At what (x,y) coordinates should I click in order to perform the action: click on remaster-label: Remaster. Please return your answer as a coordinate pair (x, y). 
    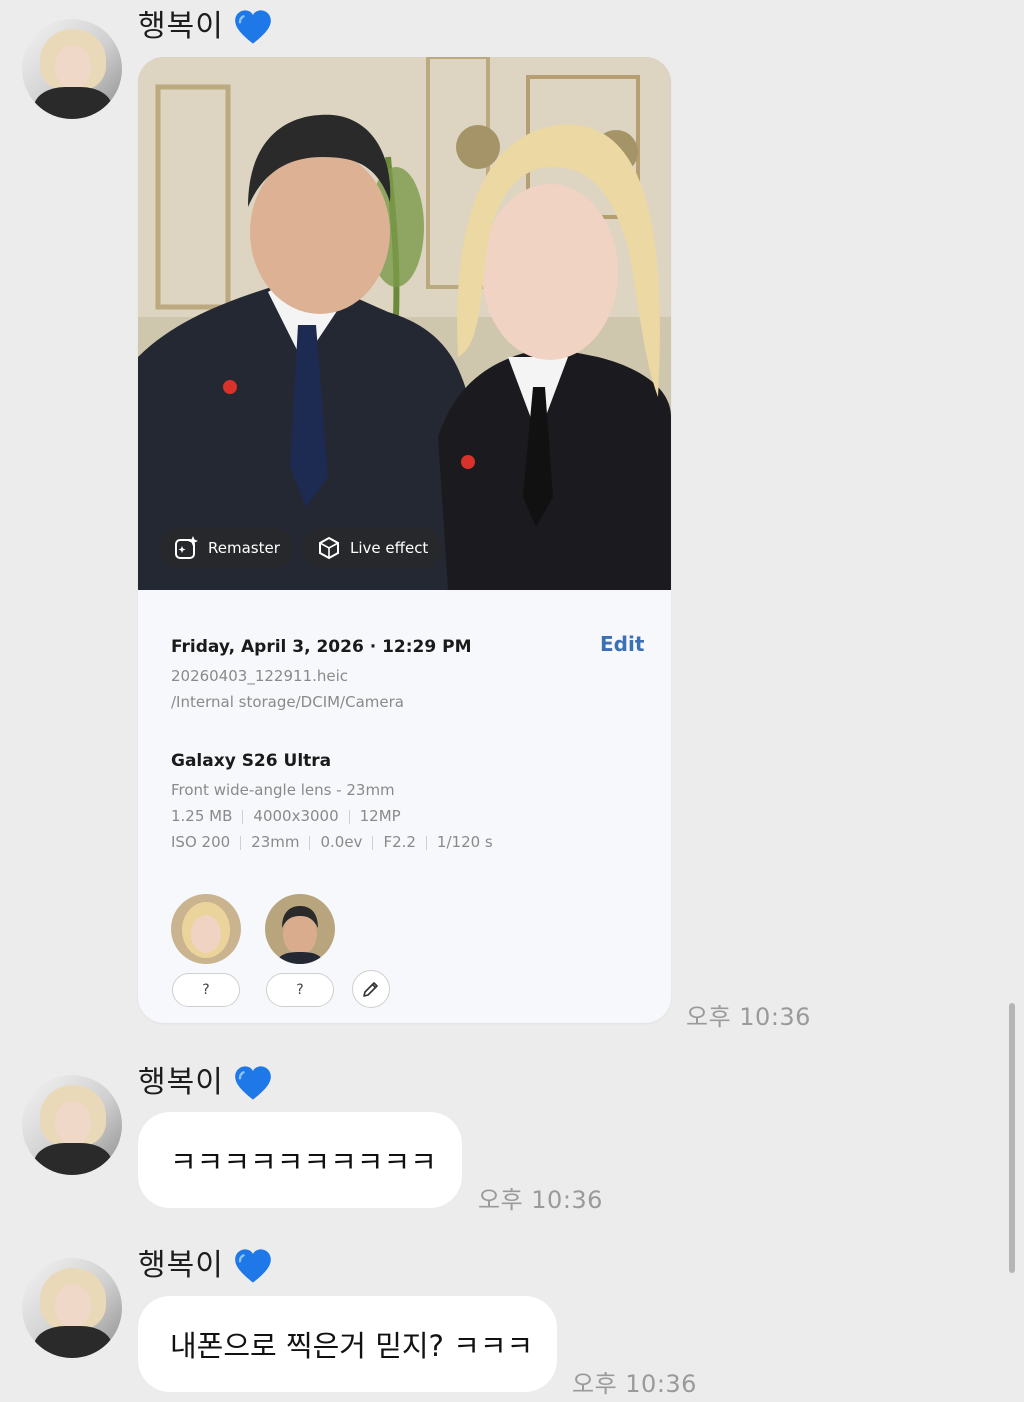
    Looking at the image, I should click on (244, 548).